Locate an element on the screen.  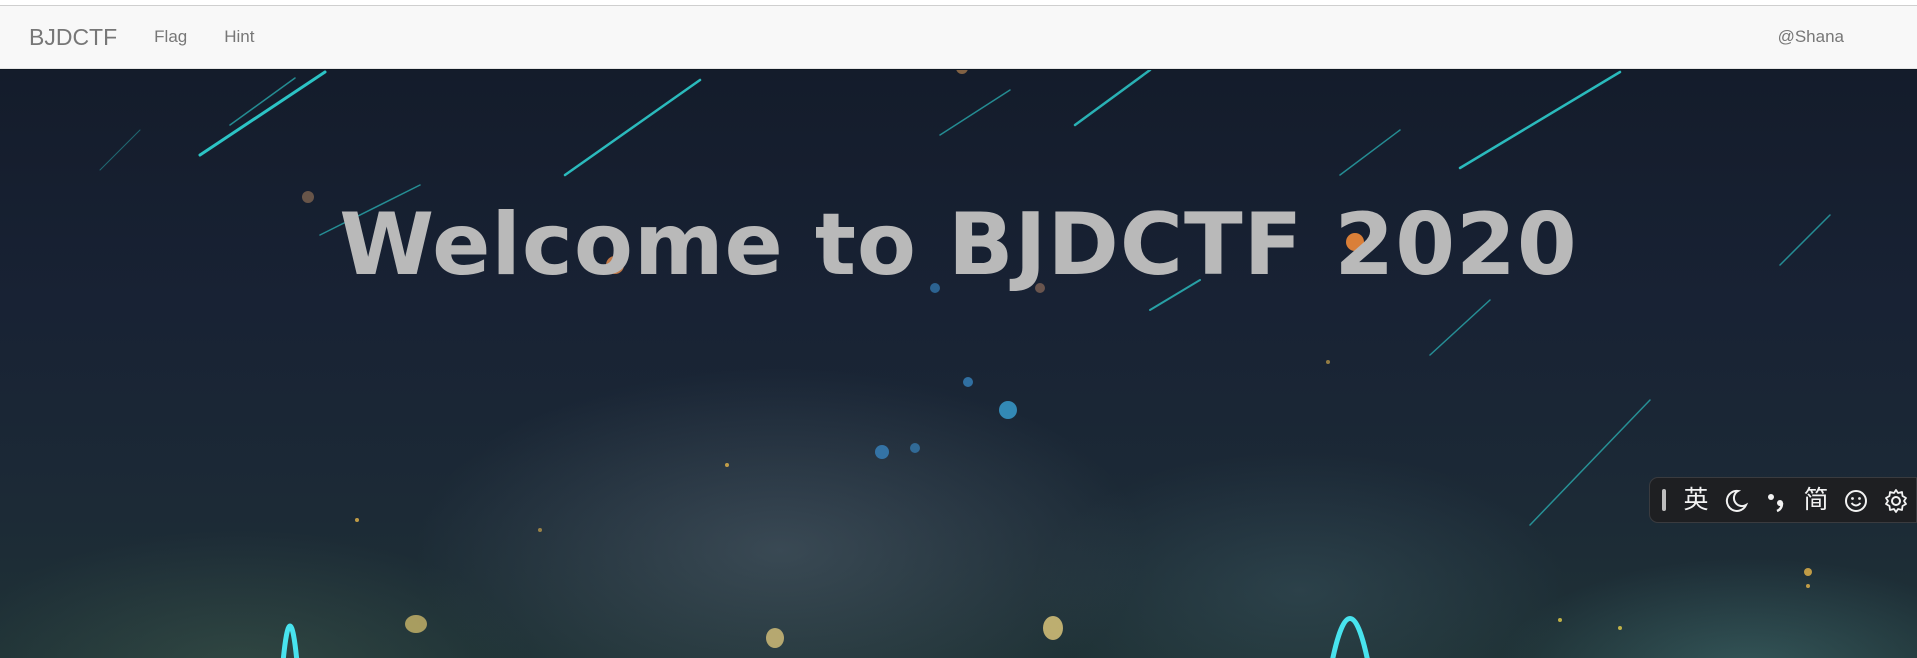
nav-link-flag: Flag is located at coordinates (170, 37).